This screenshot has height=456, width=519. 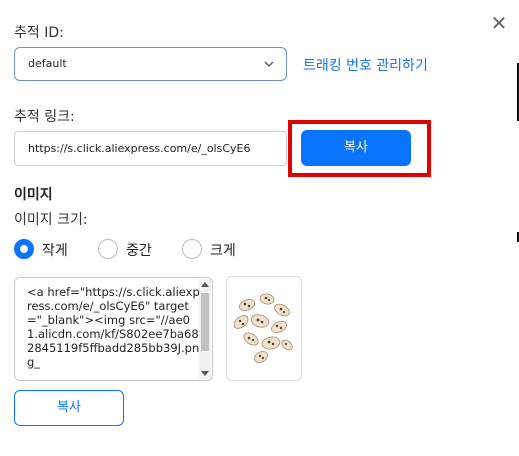 I want to click on scrollbar-thumb, so click(x=205, y=322).